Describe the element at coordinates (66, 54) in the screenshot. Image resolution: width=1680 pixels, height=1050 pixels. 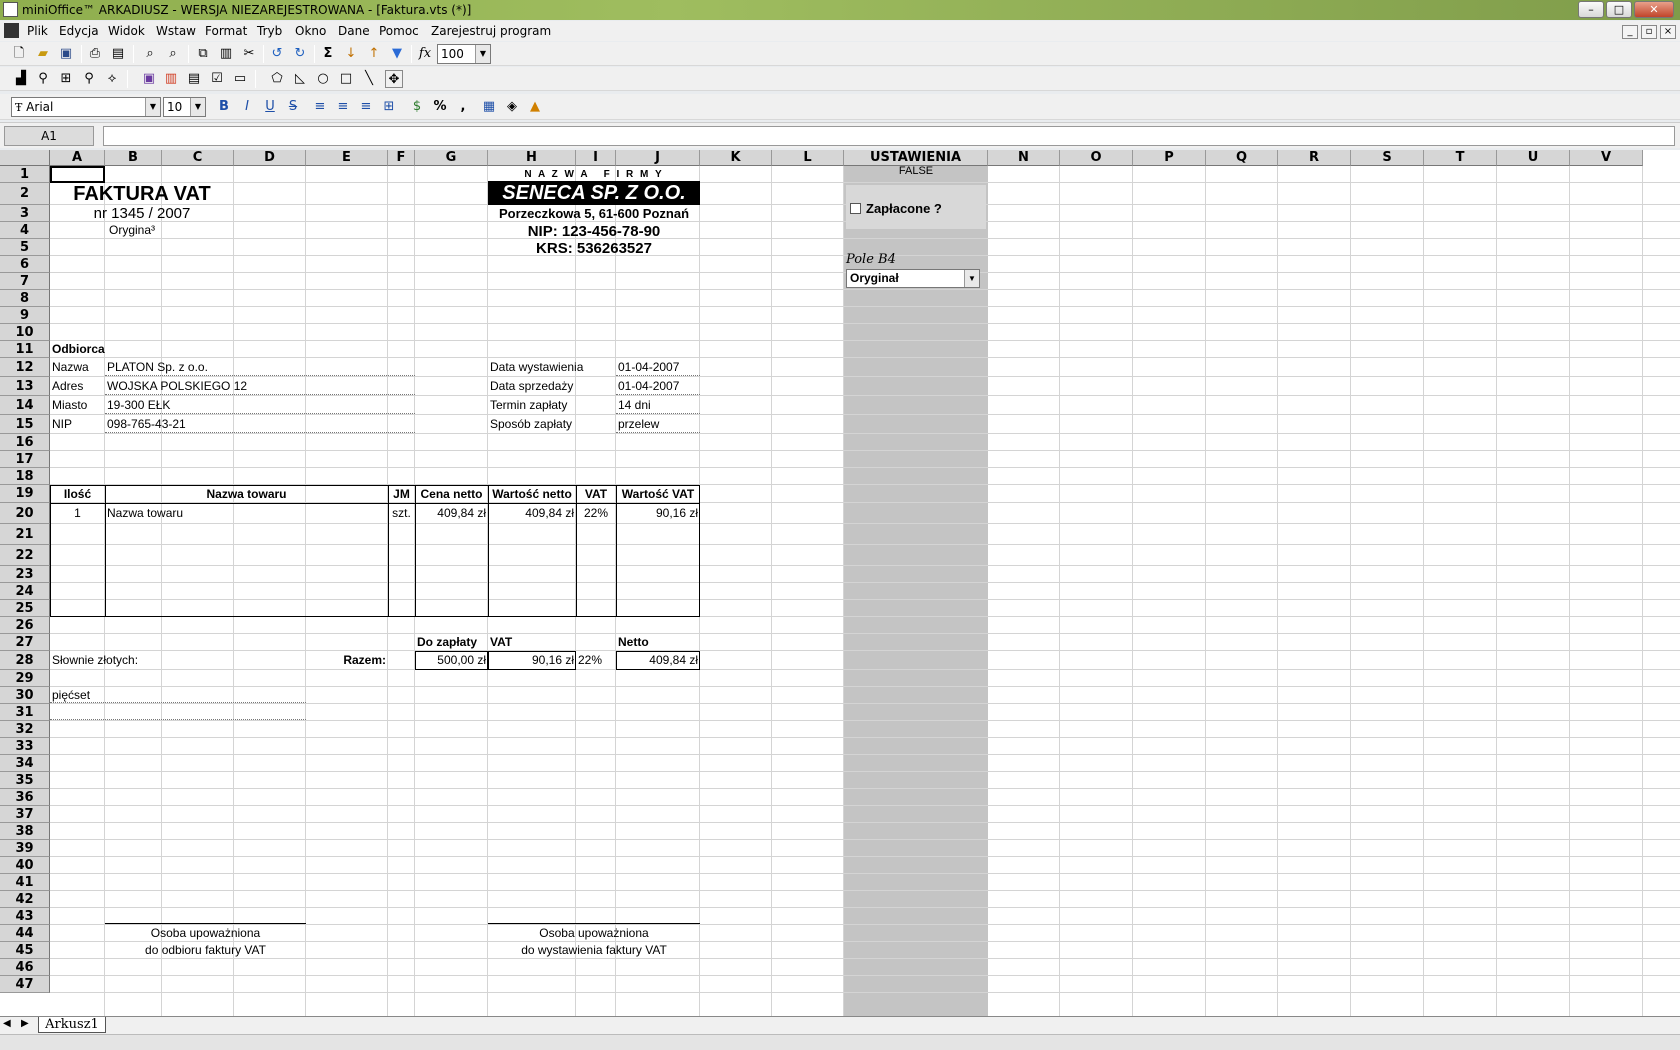
I see `save-icon: ▣` at that location.